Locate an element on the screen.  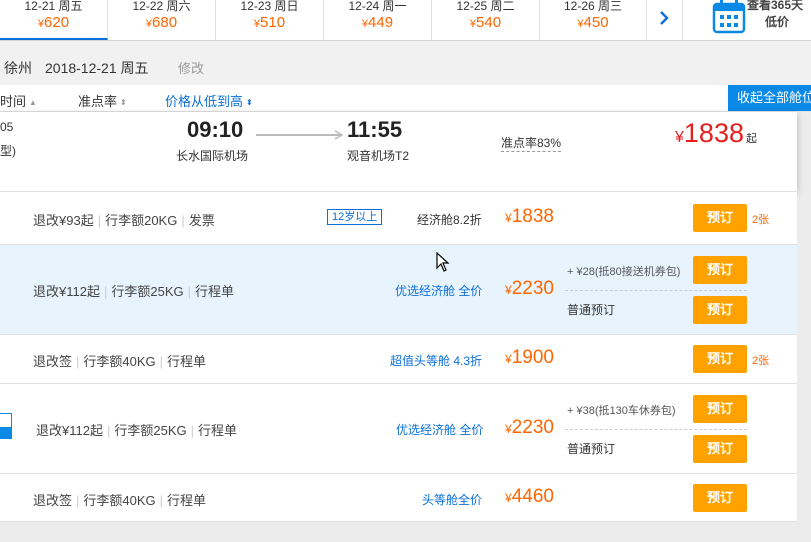
date-price: ¥680 is located at coordinates (161, 22).